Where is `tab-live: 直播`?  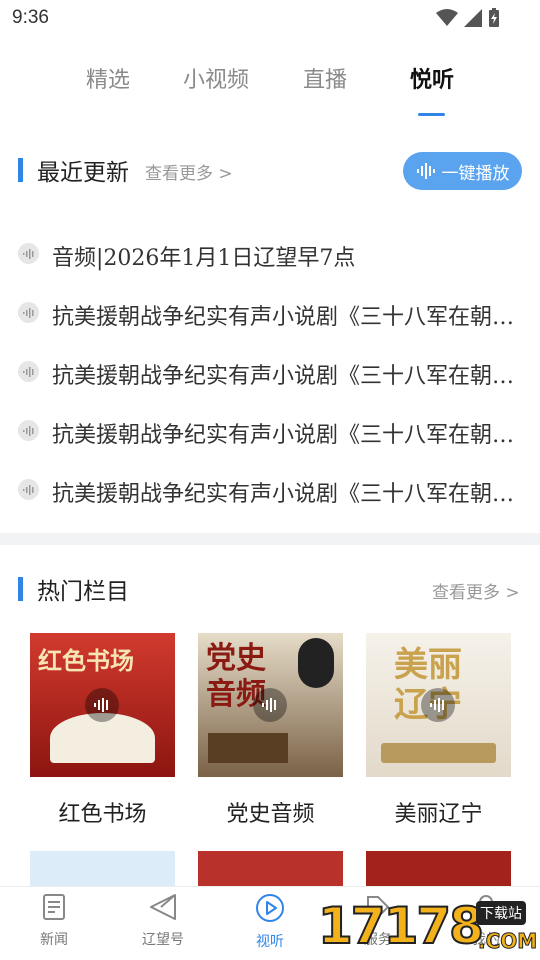 tab-live: 直播 is located at coordinates (325, 78).